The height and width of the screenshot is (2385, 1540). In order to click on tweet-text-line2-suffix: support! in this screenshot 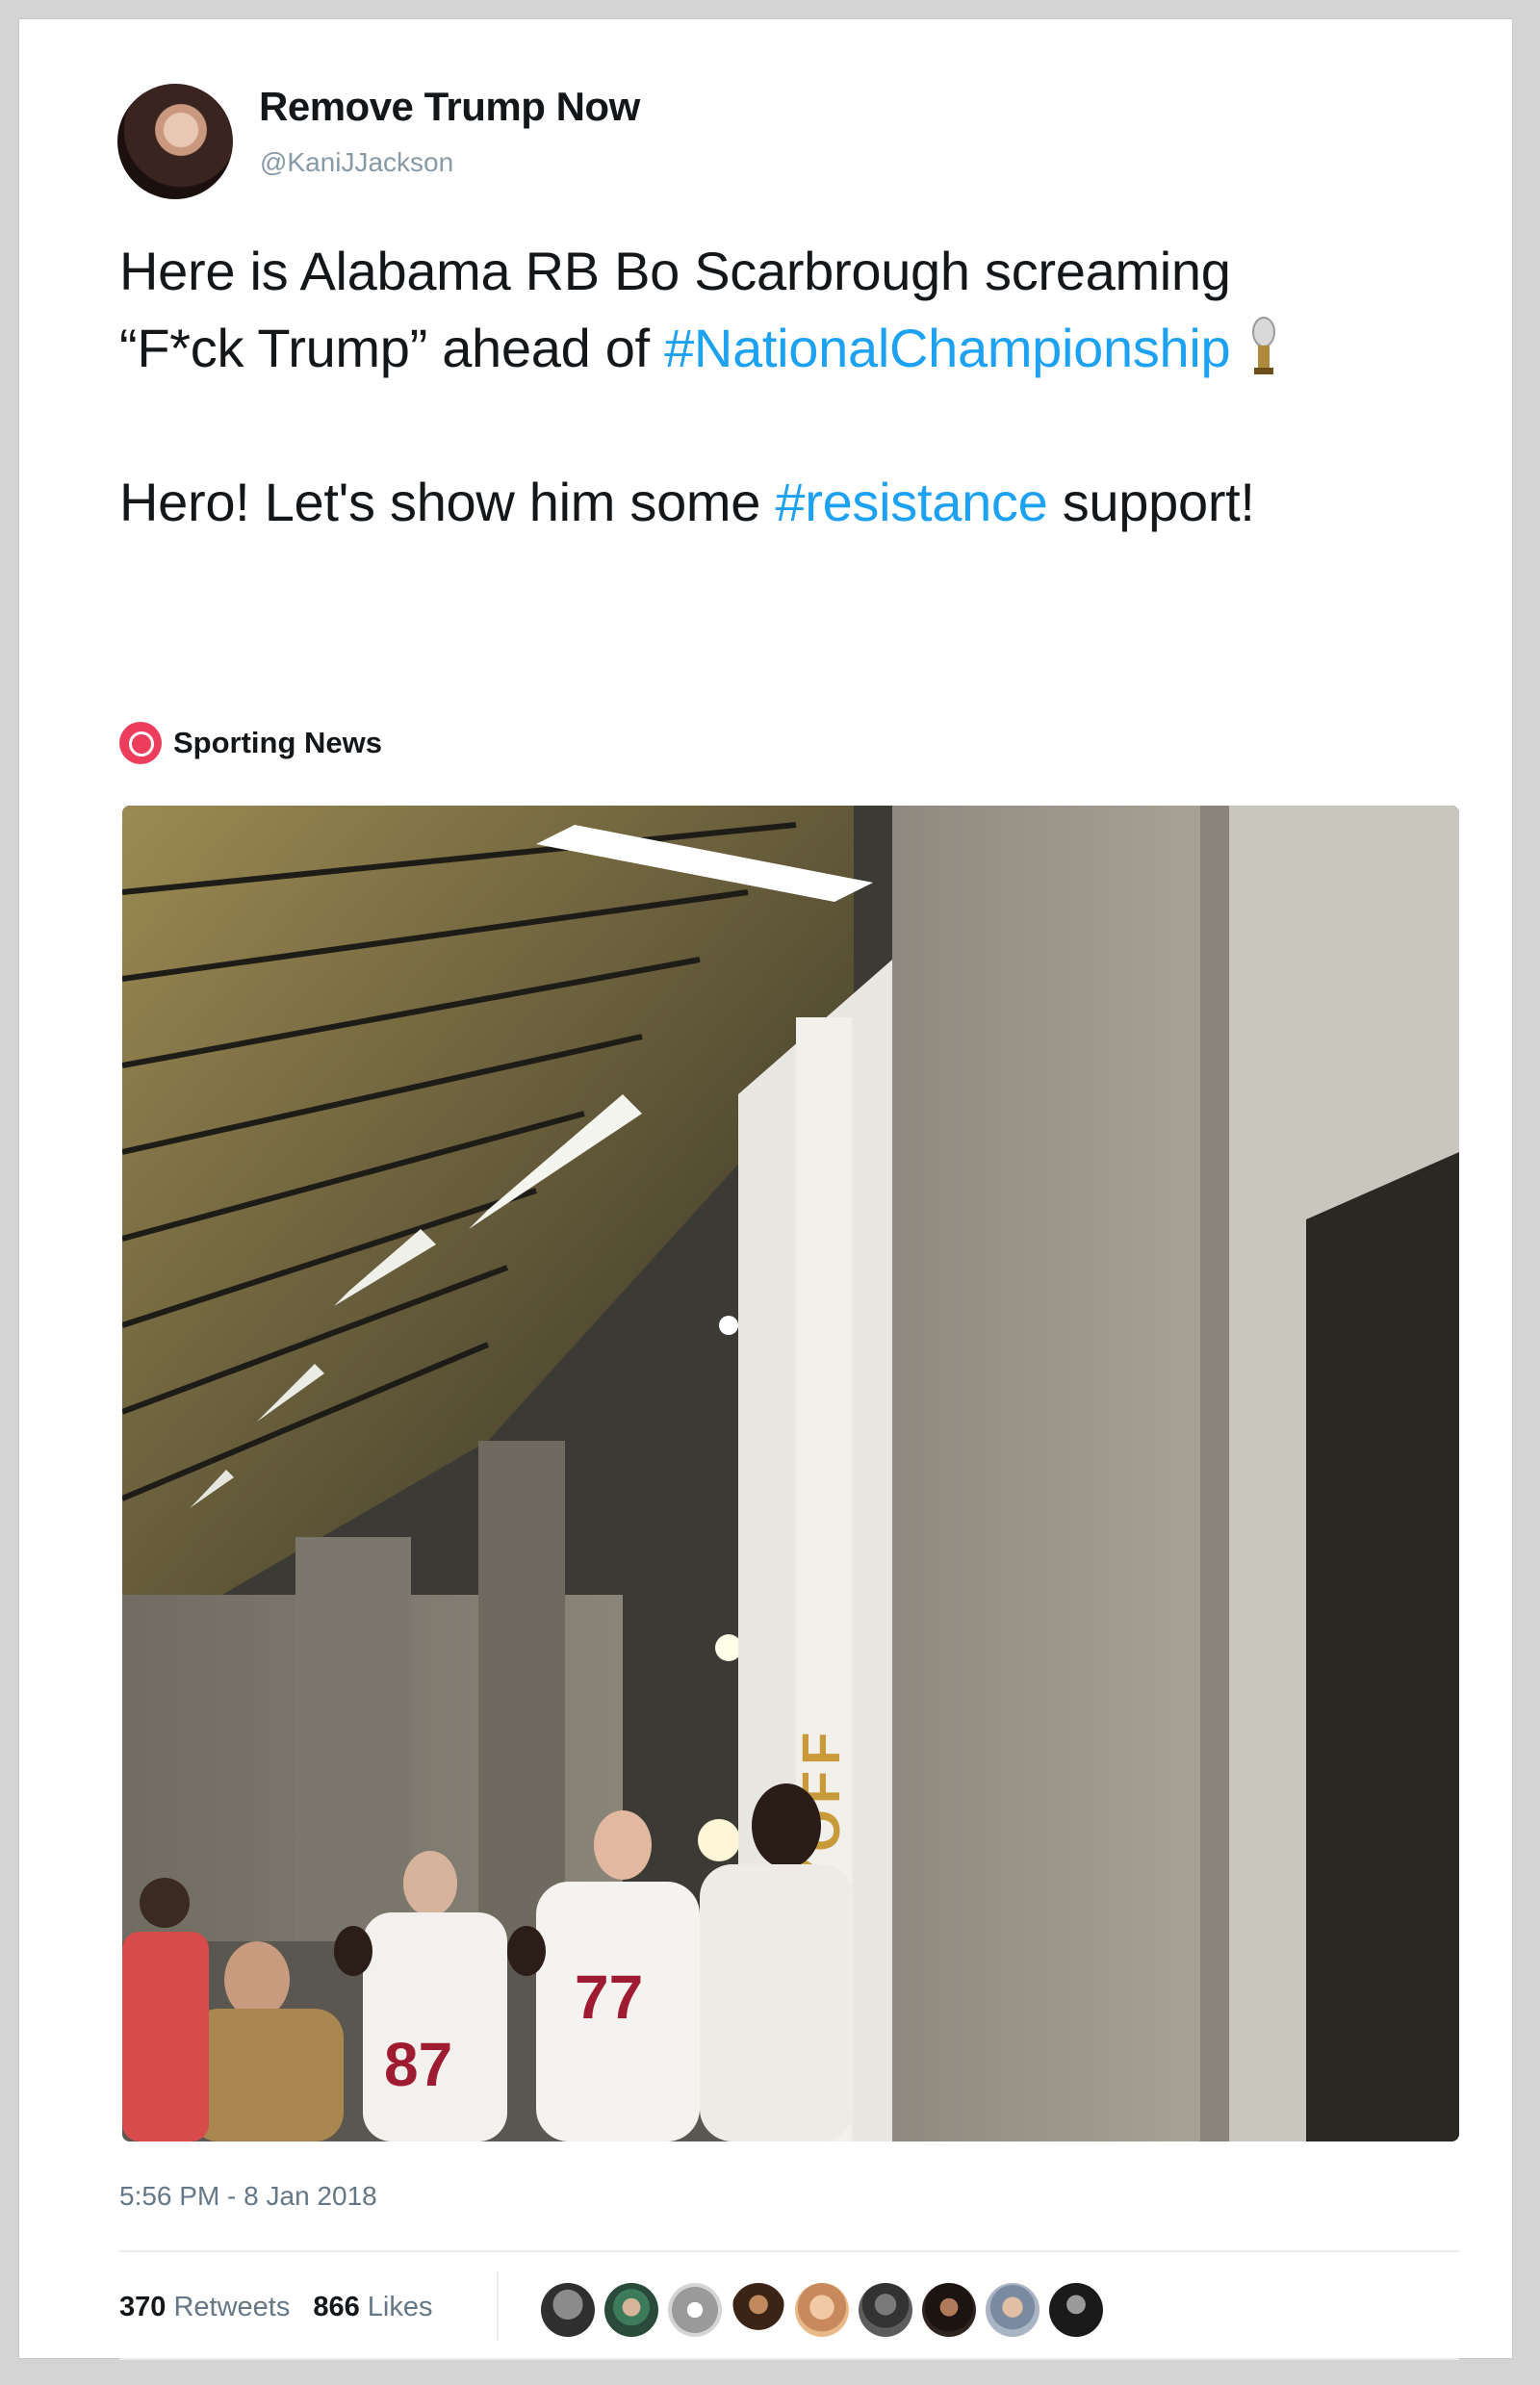, I will do `click(1158, 502)`.